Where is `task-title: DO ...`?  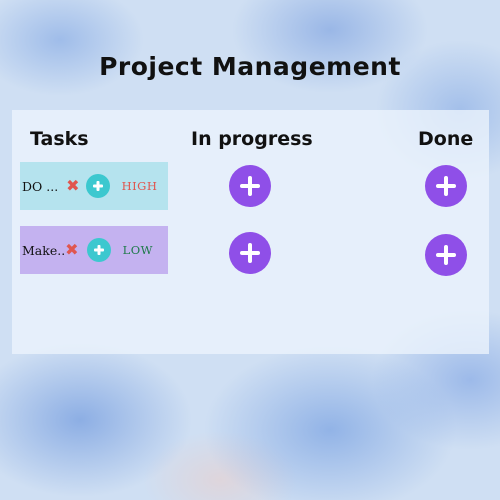
task-title: DO ... is located at coordinates (40, 186).